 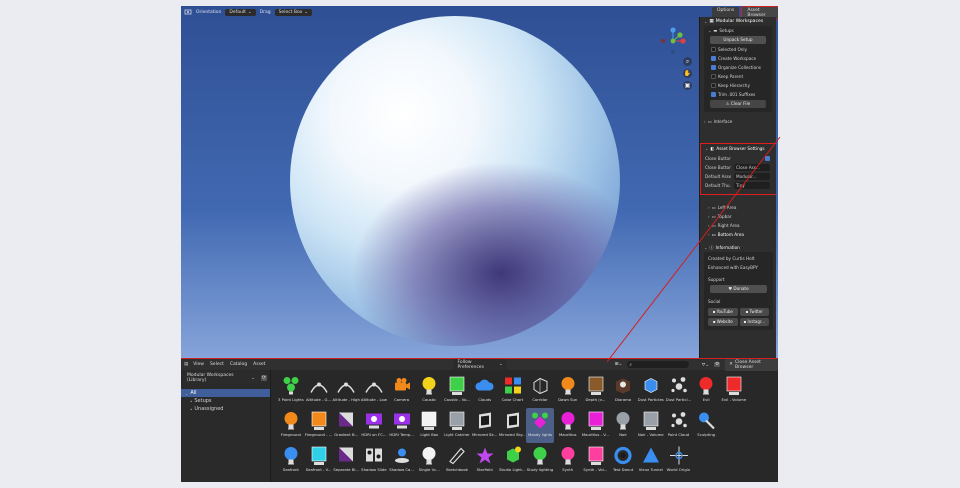 What do you see at coordinates (706, 425) in the screenshot?
I see `asset-tile: Sculpting` at bounding box center [706, 425].